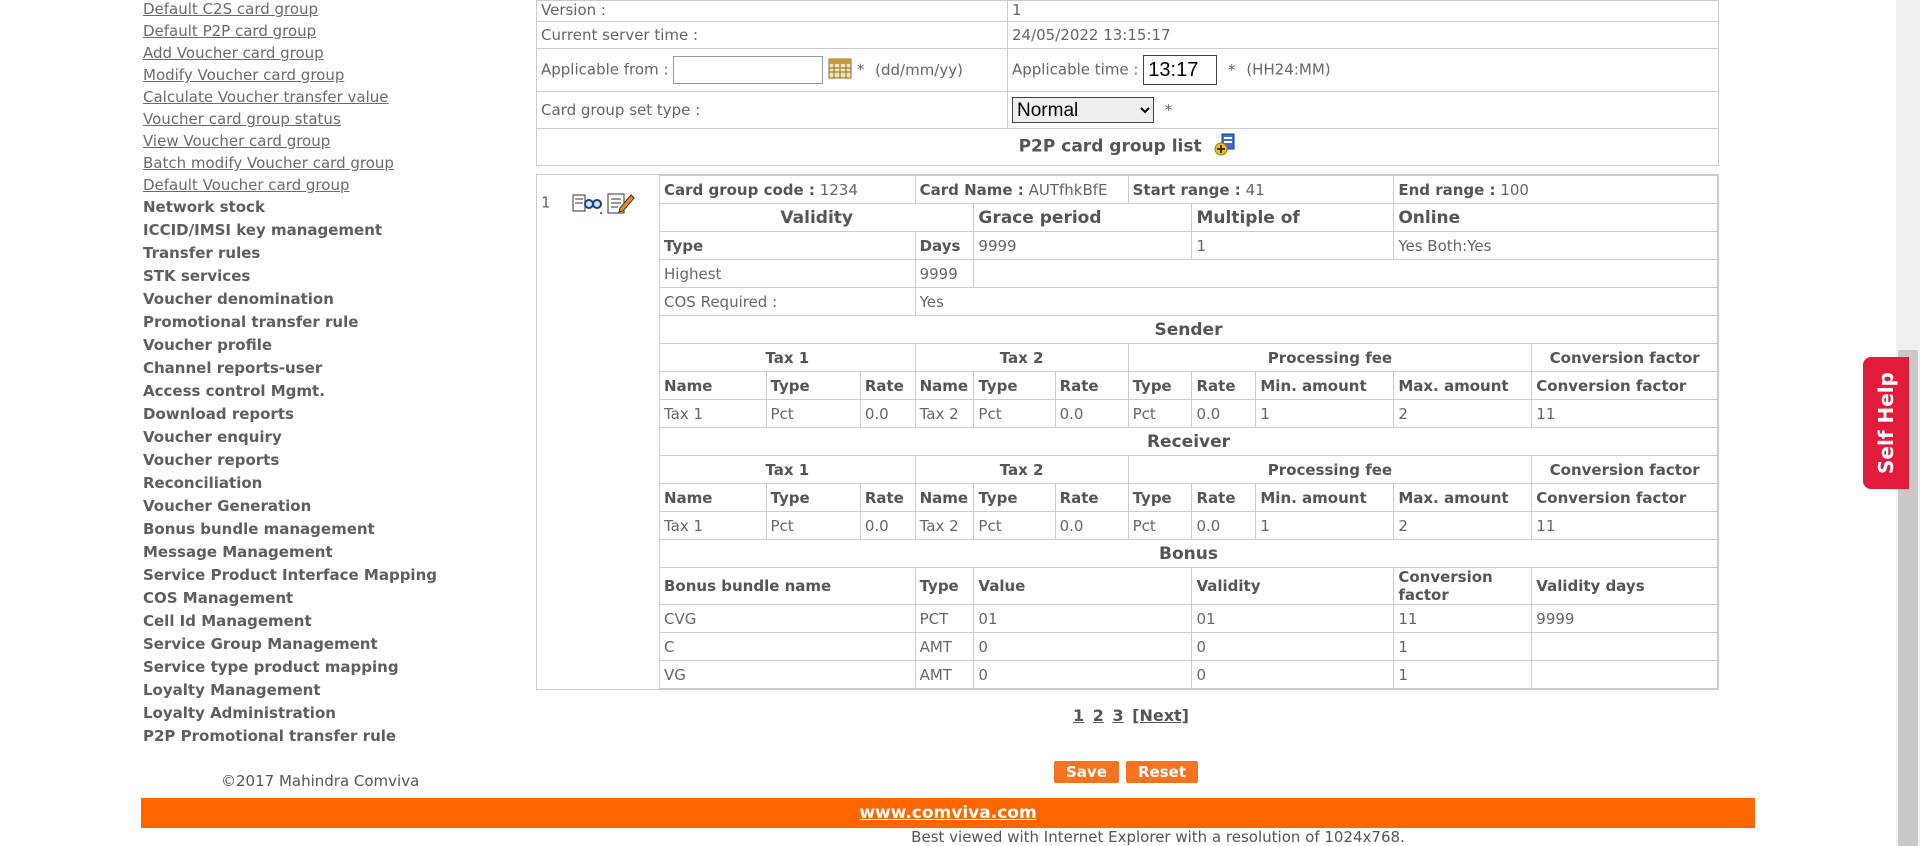  What do you see at coordinates (308, 690) in the screenshot?
I see `sidebar-menu-item: Loyalty Management` at bounding box center [308, 690].